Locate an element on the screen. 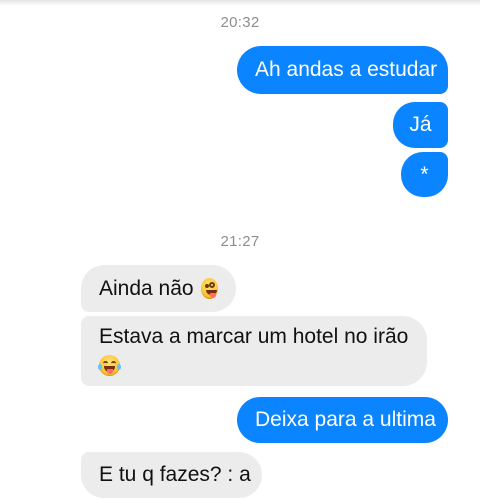 The height and width of the screenshot is (500, 480). message-text: Ah andas a estudar is located at coordinates (346, 69).